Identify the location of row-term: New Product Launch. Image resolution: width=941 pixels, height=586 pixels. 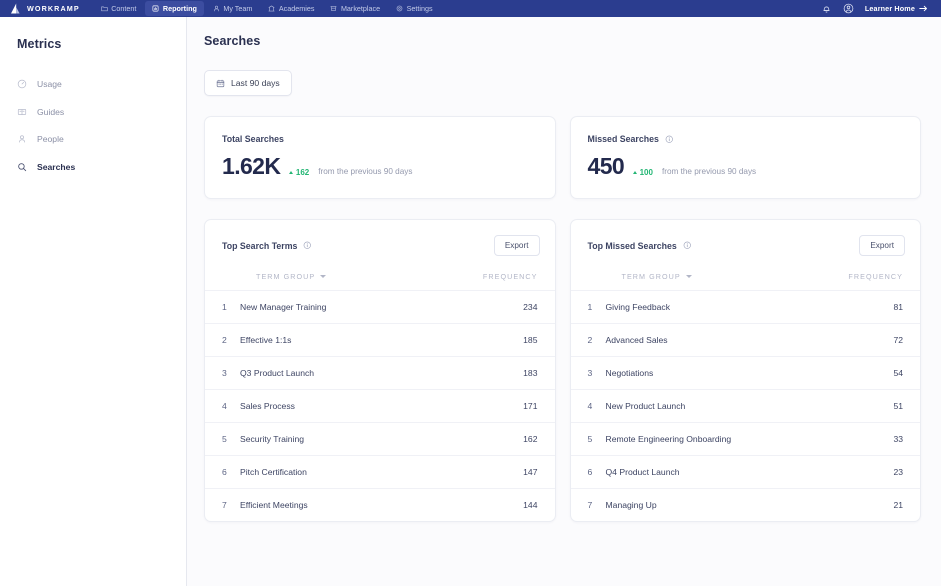
(645, 406).